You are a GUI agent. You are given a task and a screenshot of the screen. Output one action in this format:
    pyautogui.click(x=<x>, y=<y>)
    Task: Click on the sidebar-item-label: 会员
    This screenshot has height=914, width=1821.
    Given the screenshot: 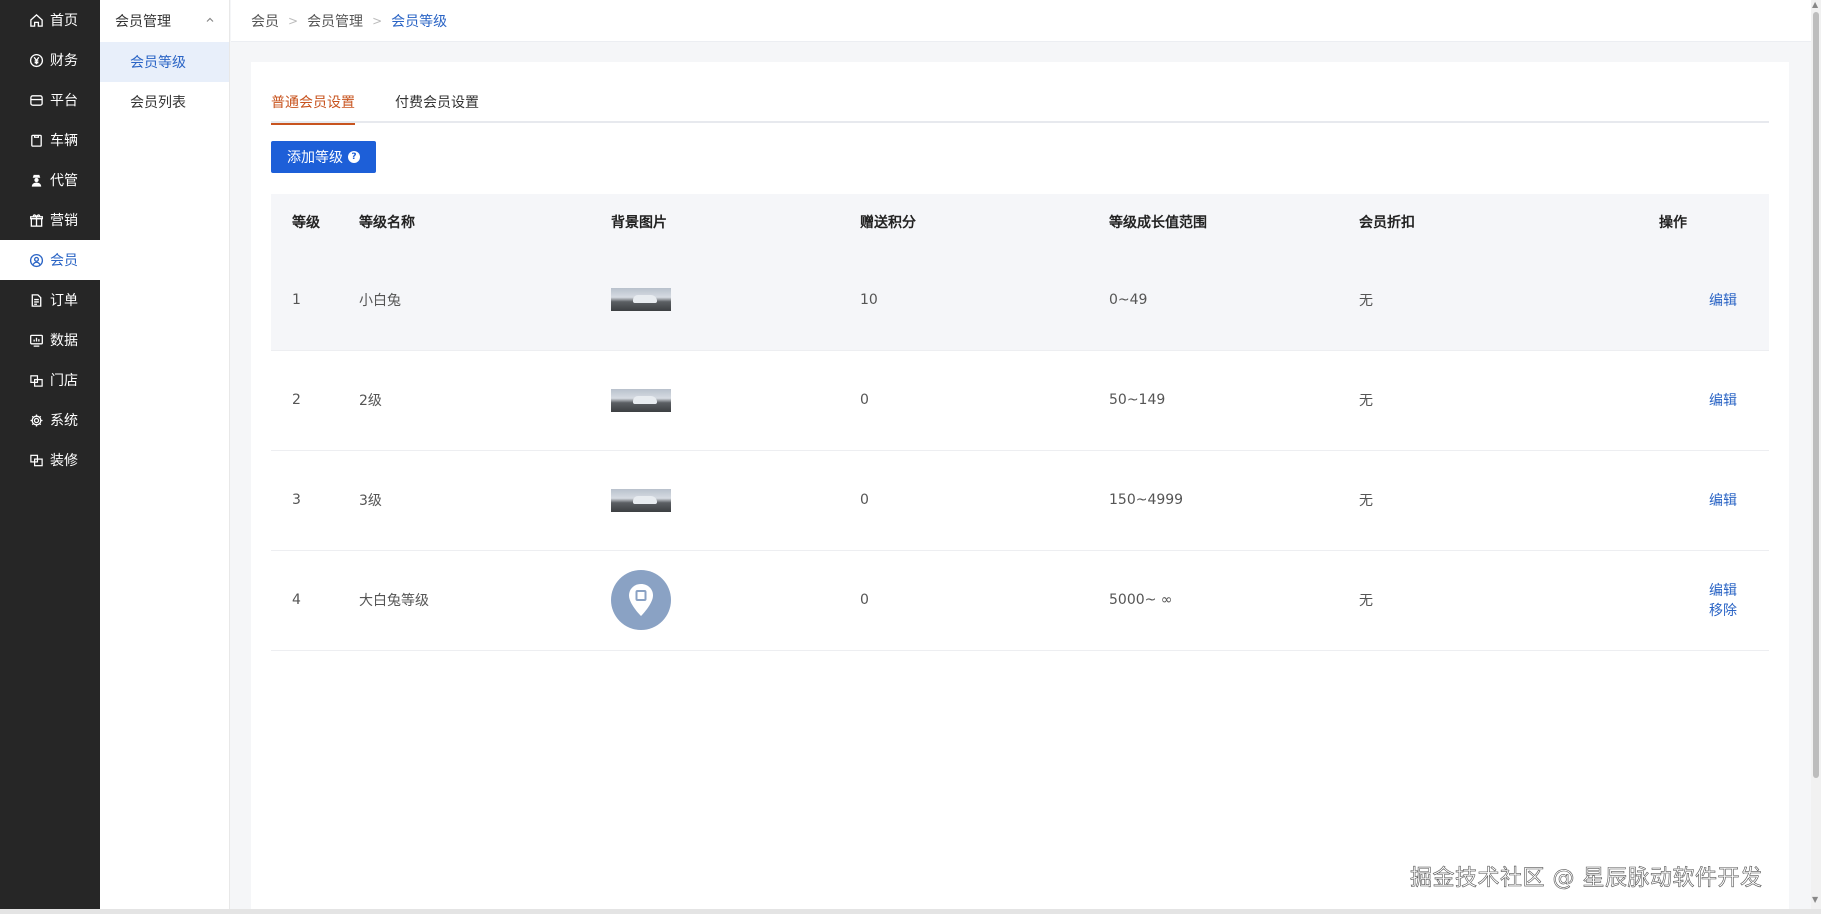 What is the action you would take?
    pyautogui.click(x=64, y=261)
    